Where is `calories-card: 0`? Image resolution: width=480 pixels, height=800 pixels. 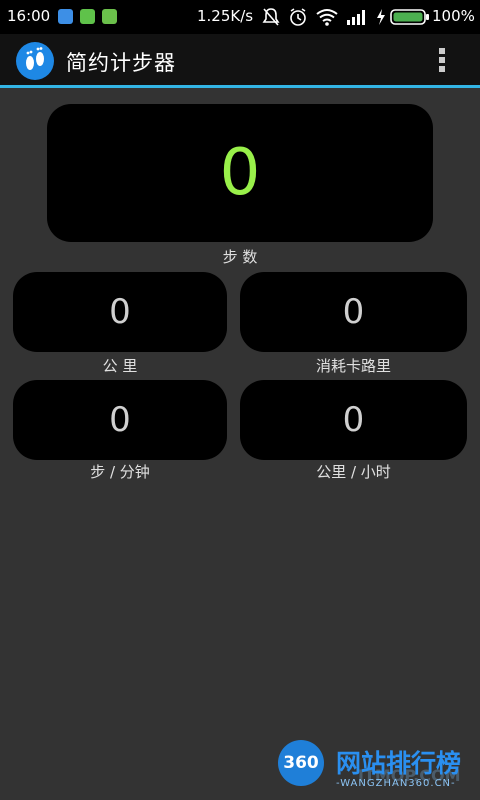
calories-card: 0 is located at coordinates (353, 312).